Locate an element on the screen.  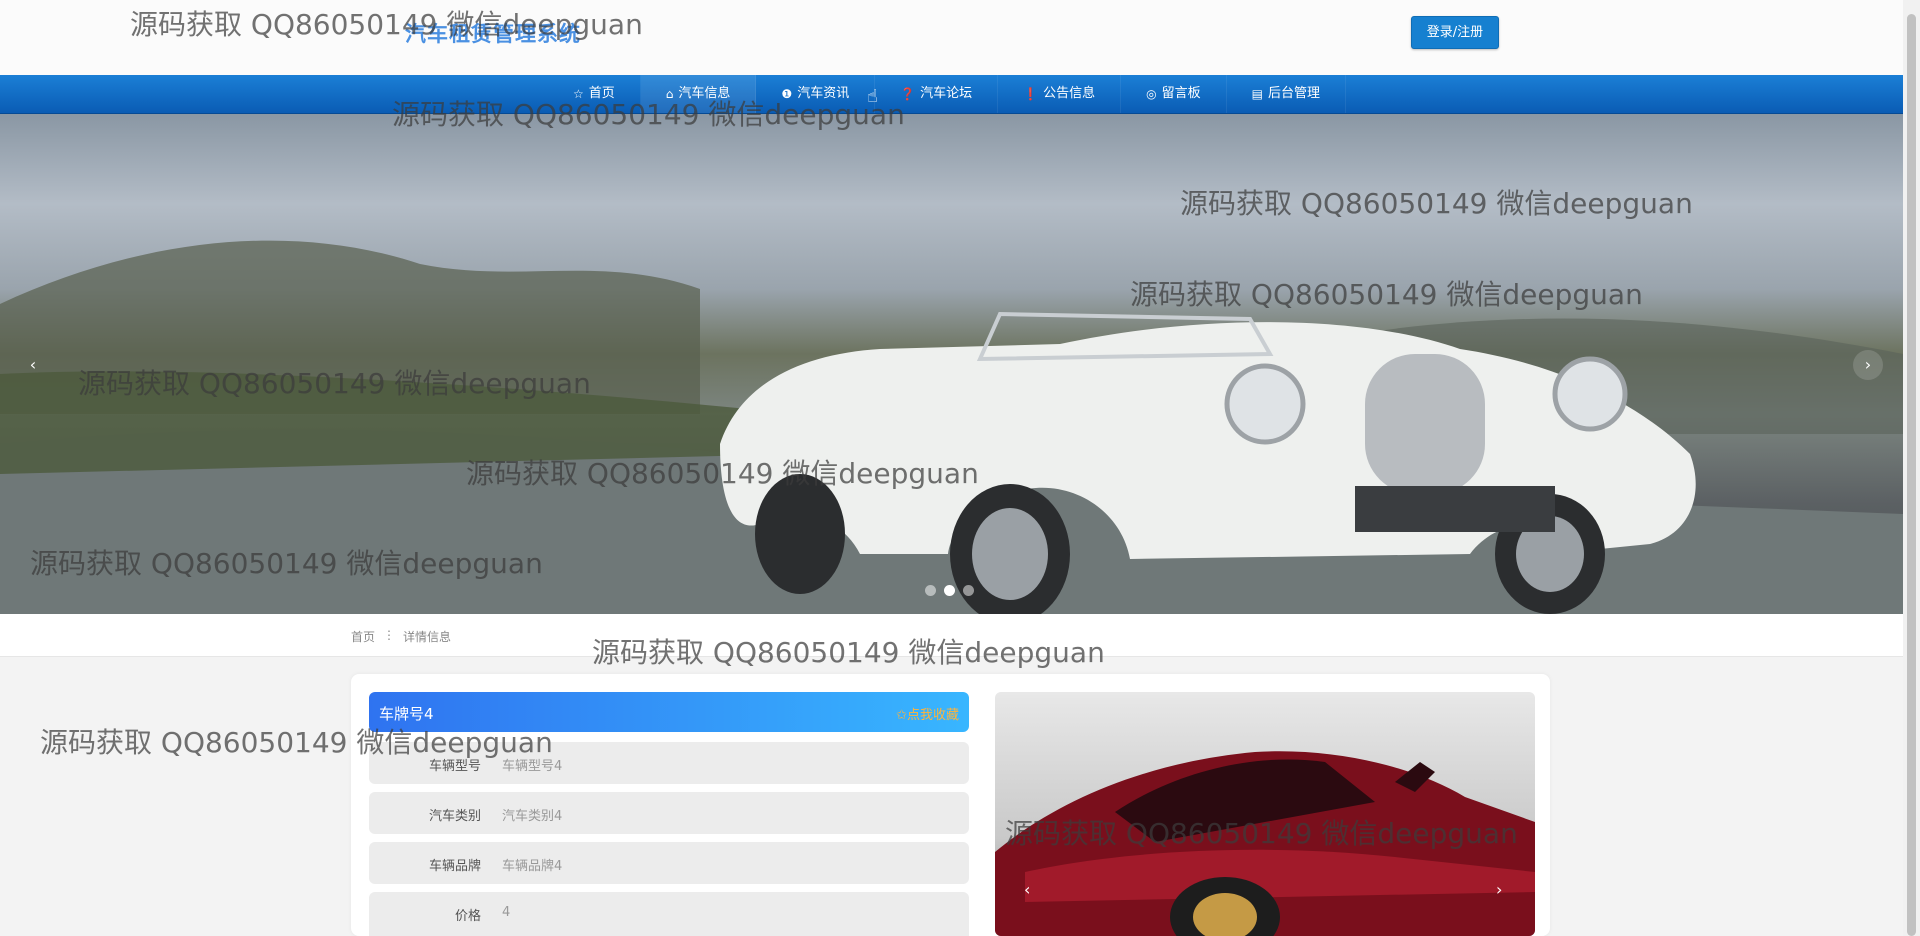
page-scrollbar is located at coordinates (1911, 468).